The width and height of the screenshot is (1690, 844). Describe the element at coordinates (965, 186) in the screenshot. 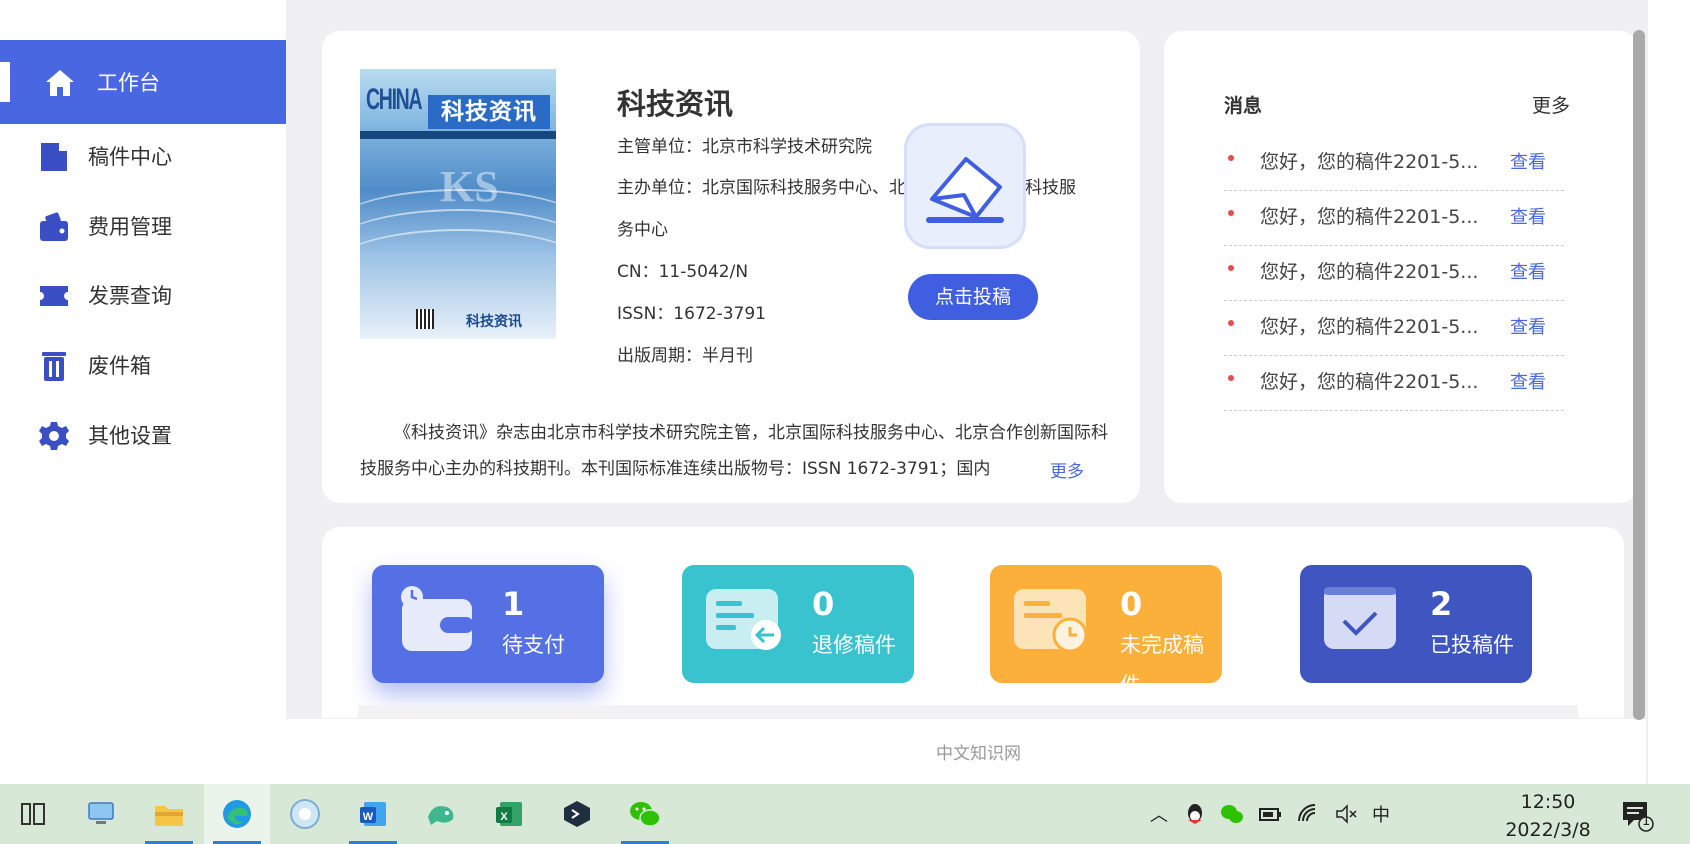

I see `submit-envelope-icon` at that location.